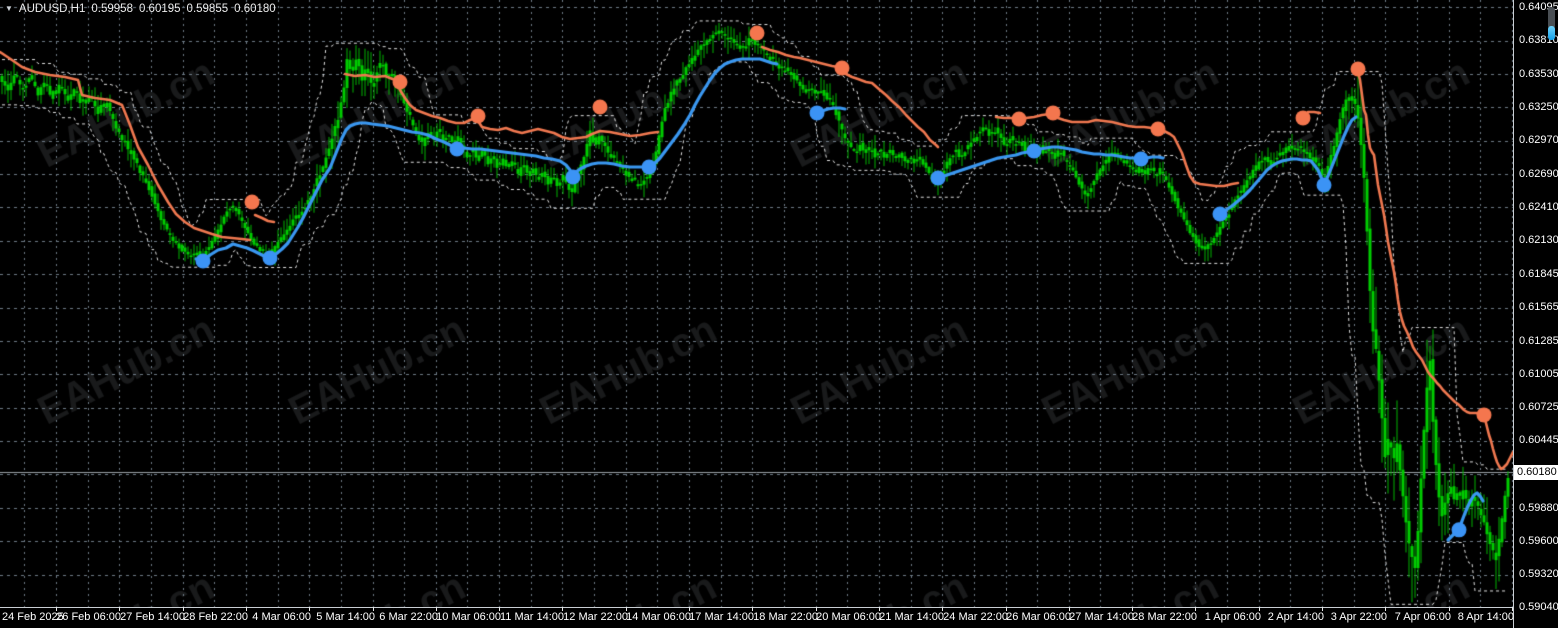 This screenshot has height=628, width=1558. Describe the element at coordinates (1485, 617) in the screenshot. I see `time-axis-label: 8 Apr 14:00` at that location.